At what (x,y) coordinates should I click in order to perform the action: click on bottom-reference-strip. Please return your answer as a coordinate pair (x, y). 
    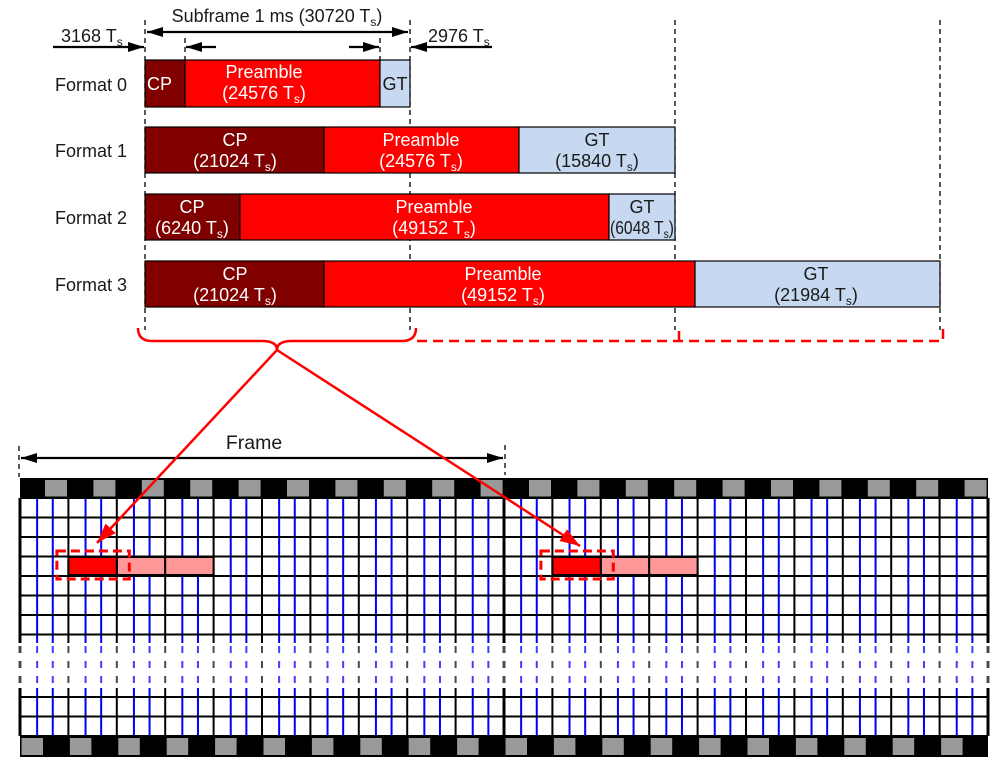
    Looking at the image, I should click on (504, 746).